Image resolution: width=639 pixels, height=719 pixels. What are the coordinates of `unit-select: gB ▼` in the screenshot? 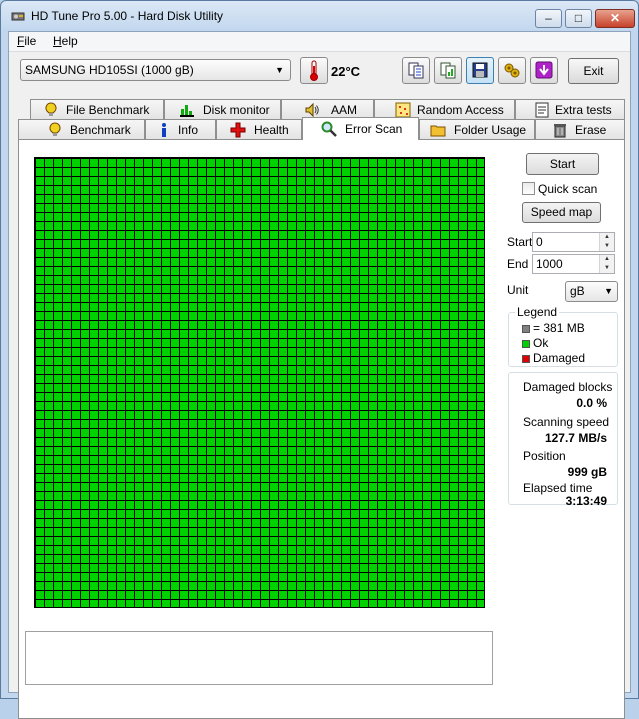 It's located at (591, 291).